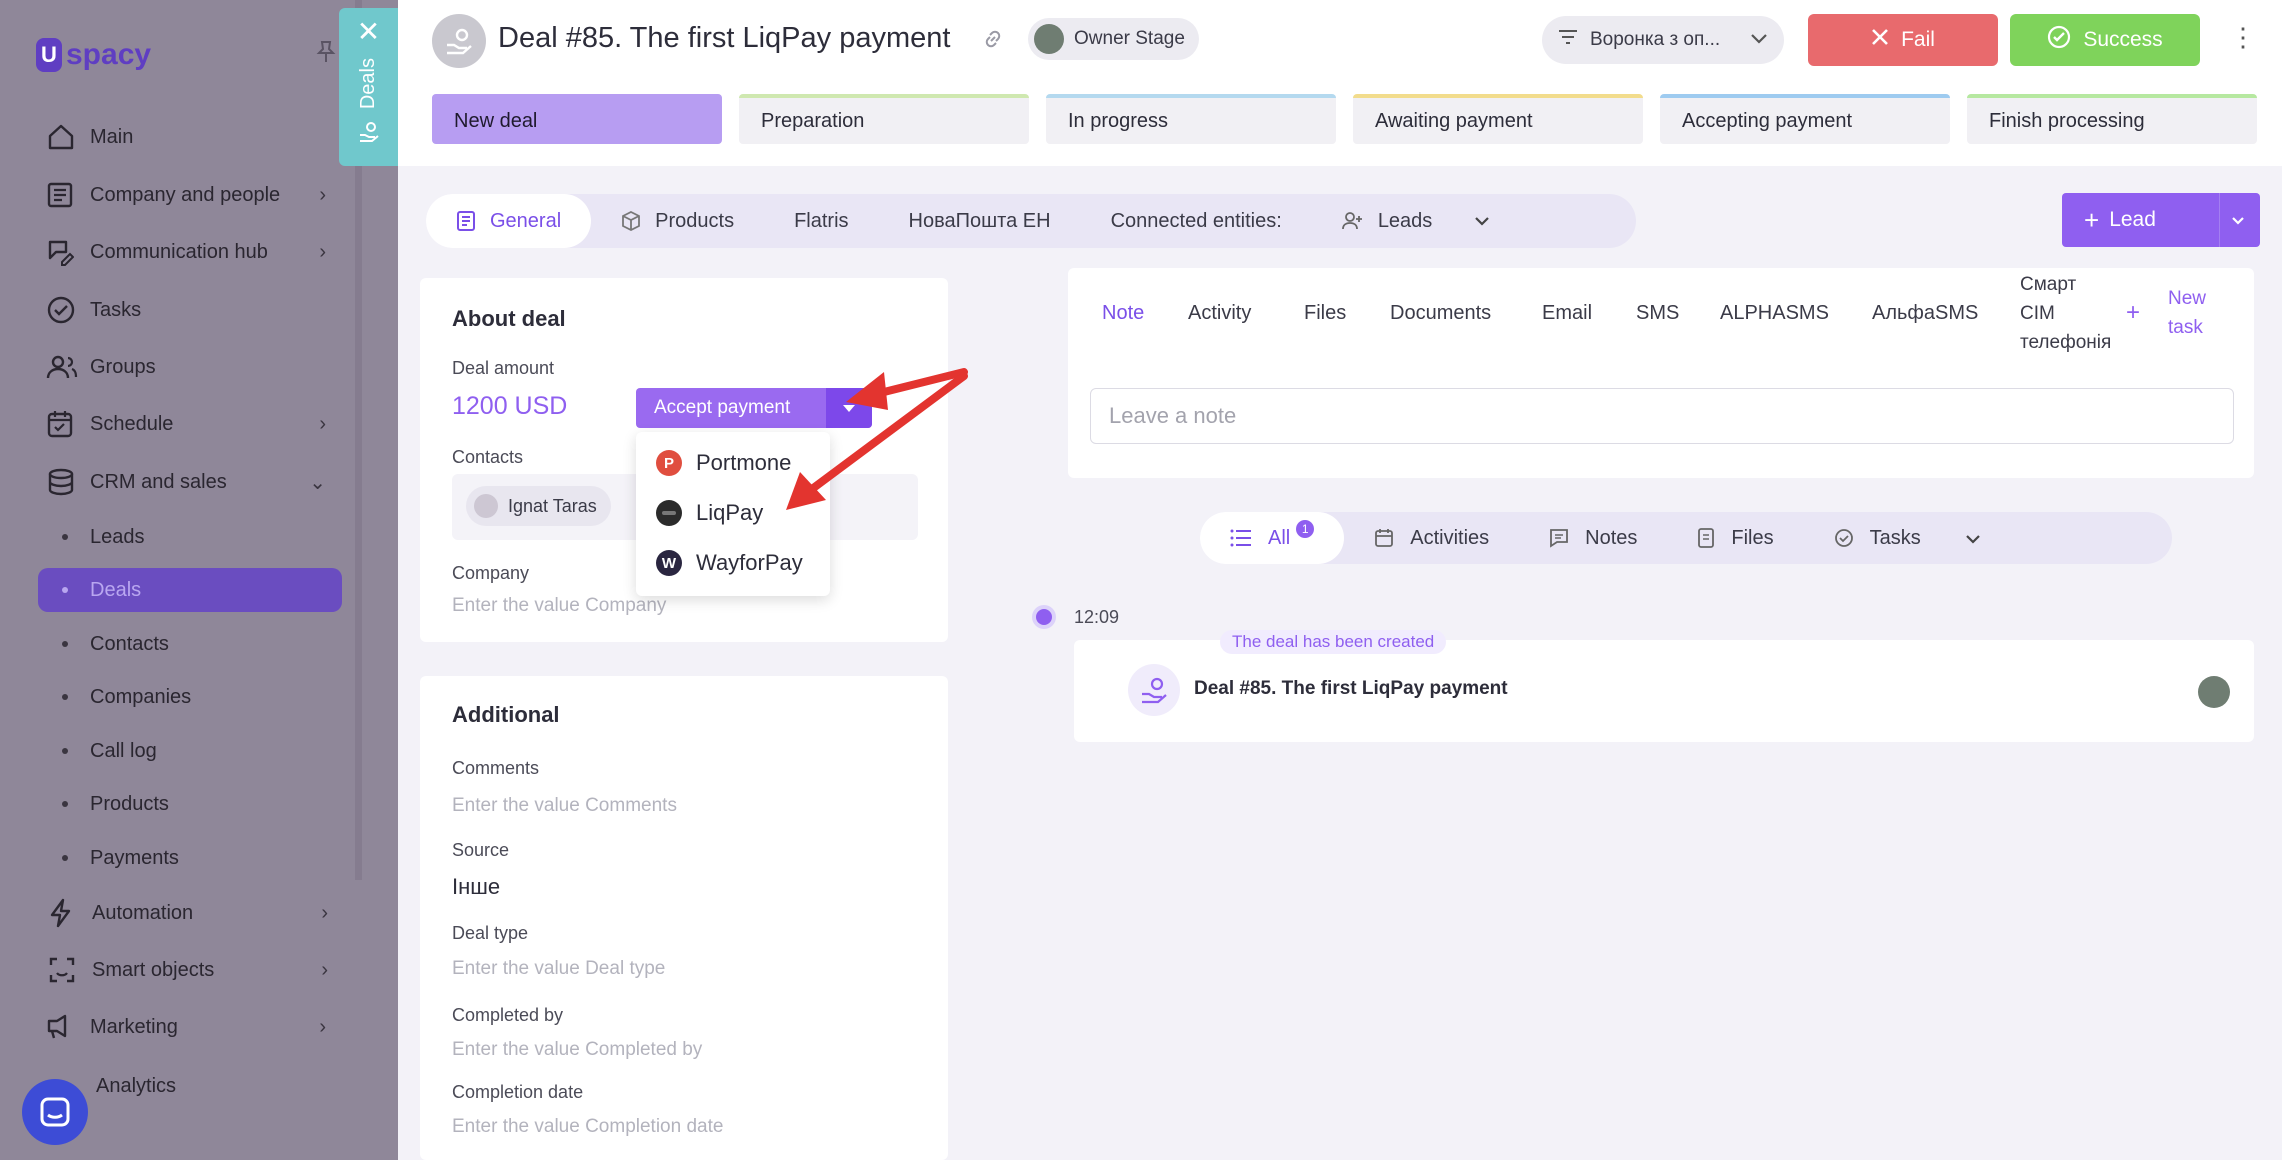  Describe the element at coordinates (1241, 538) in the screenshot. I see `list-icon` at that location.